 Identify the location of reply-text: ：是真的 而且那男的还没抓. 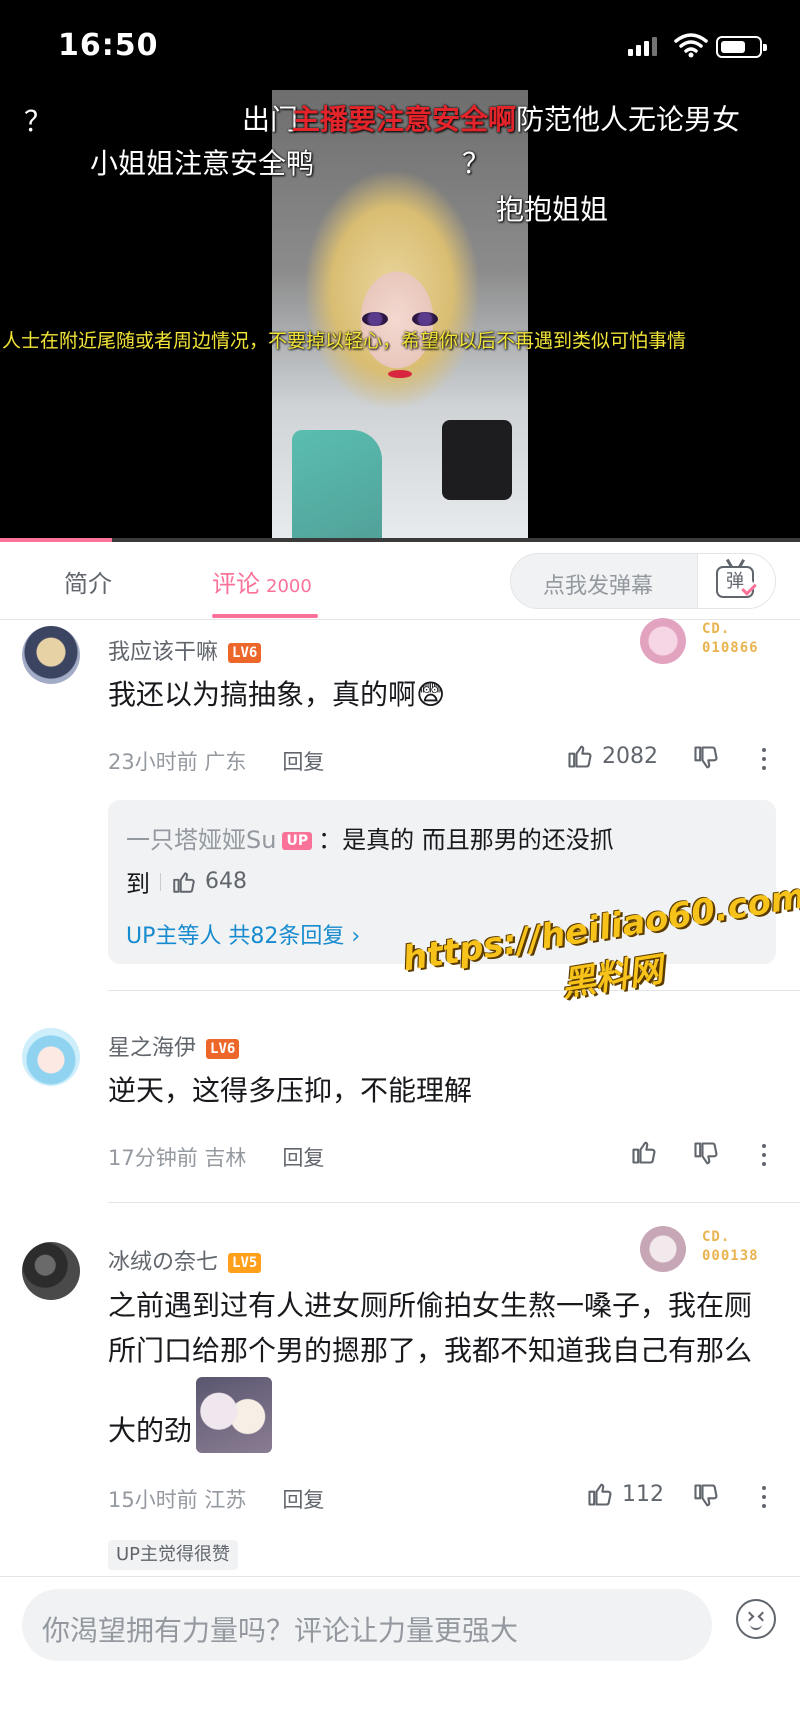
(466, 840).